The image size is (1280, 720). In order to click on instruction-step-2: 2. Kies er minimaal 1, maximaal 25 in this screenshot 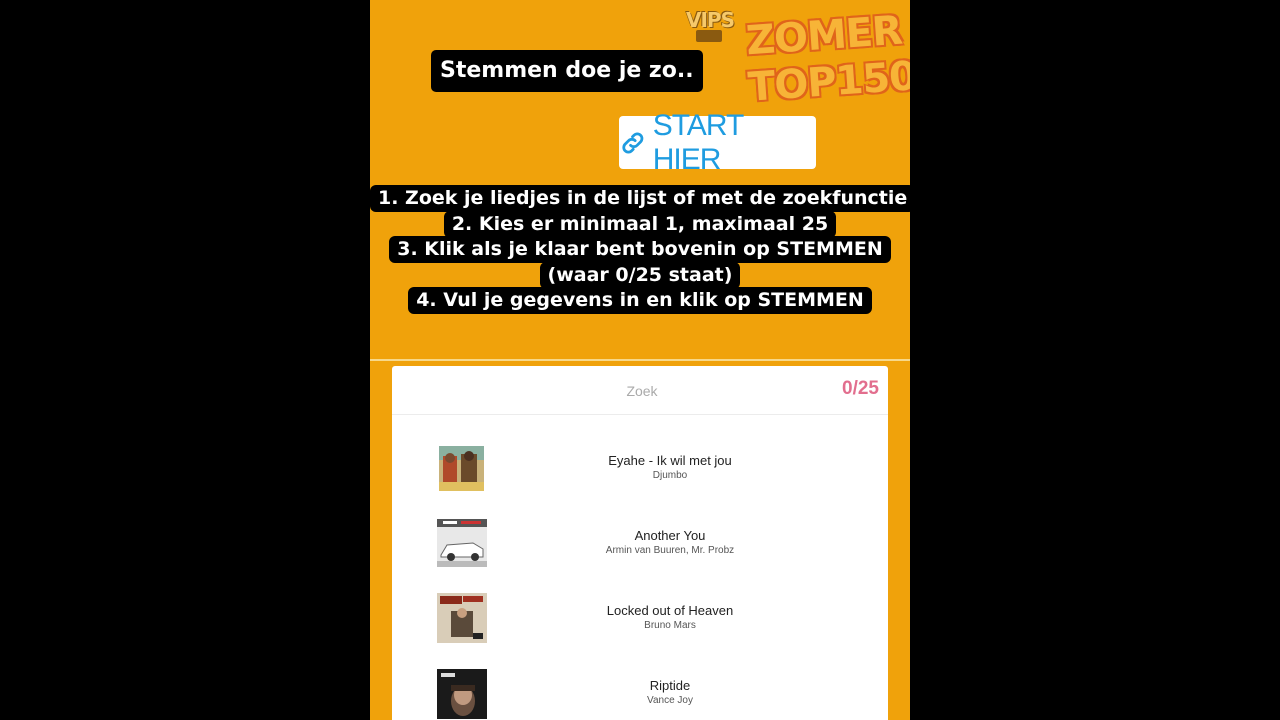, I will do `click(640, 224)`.